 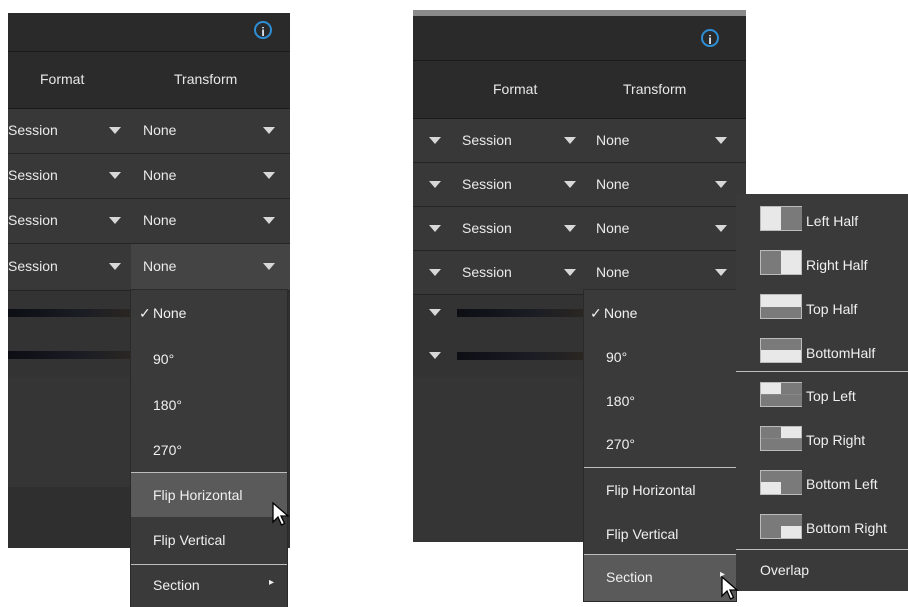 I want to click on submenu-item-label: Top Half, so click(x=832, y=309).